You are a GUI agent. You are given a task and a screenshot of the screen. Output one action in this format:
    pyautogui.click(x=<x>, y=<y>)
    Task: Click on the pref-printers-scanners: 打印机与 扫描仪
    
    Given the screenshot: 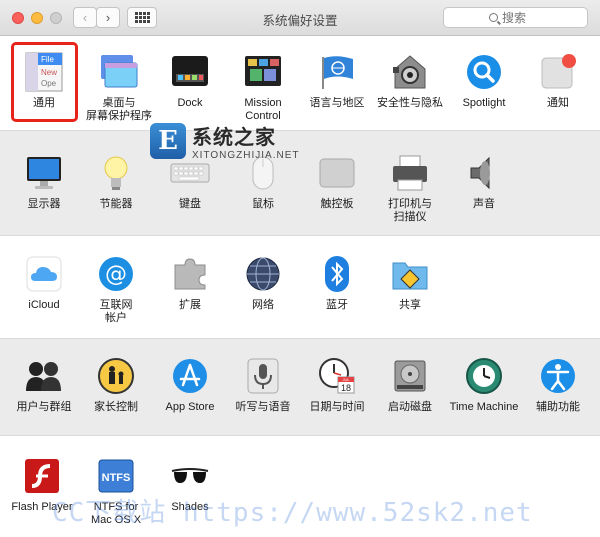 What is the action you would take?
    pyautogui.click(x=410, y=188)
    